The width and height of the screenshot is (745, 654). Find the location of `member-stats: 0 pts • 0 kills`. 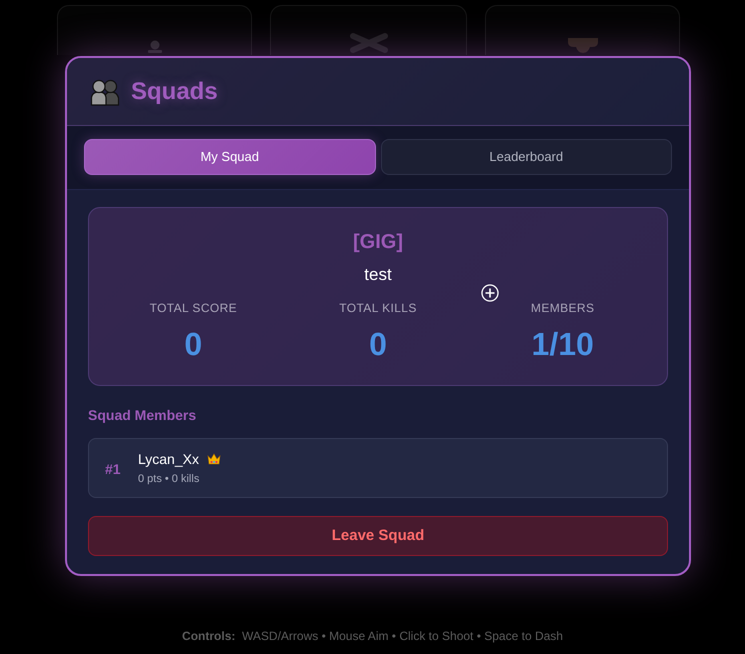

member-stats: 0 pts • 0 kills is located at coordinates (169, 479).